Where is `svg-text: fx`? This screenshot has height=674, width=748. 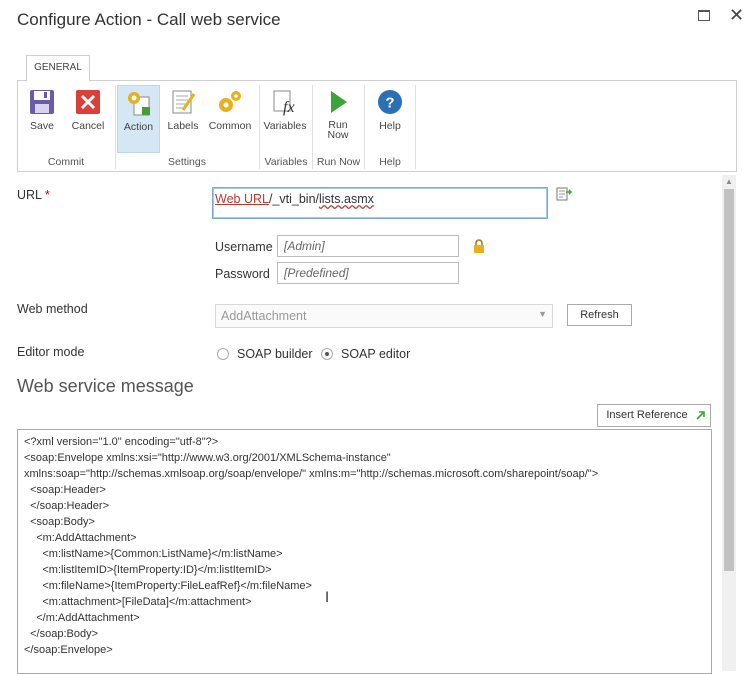
svg-text: fx is located at coordinates (289, 107).